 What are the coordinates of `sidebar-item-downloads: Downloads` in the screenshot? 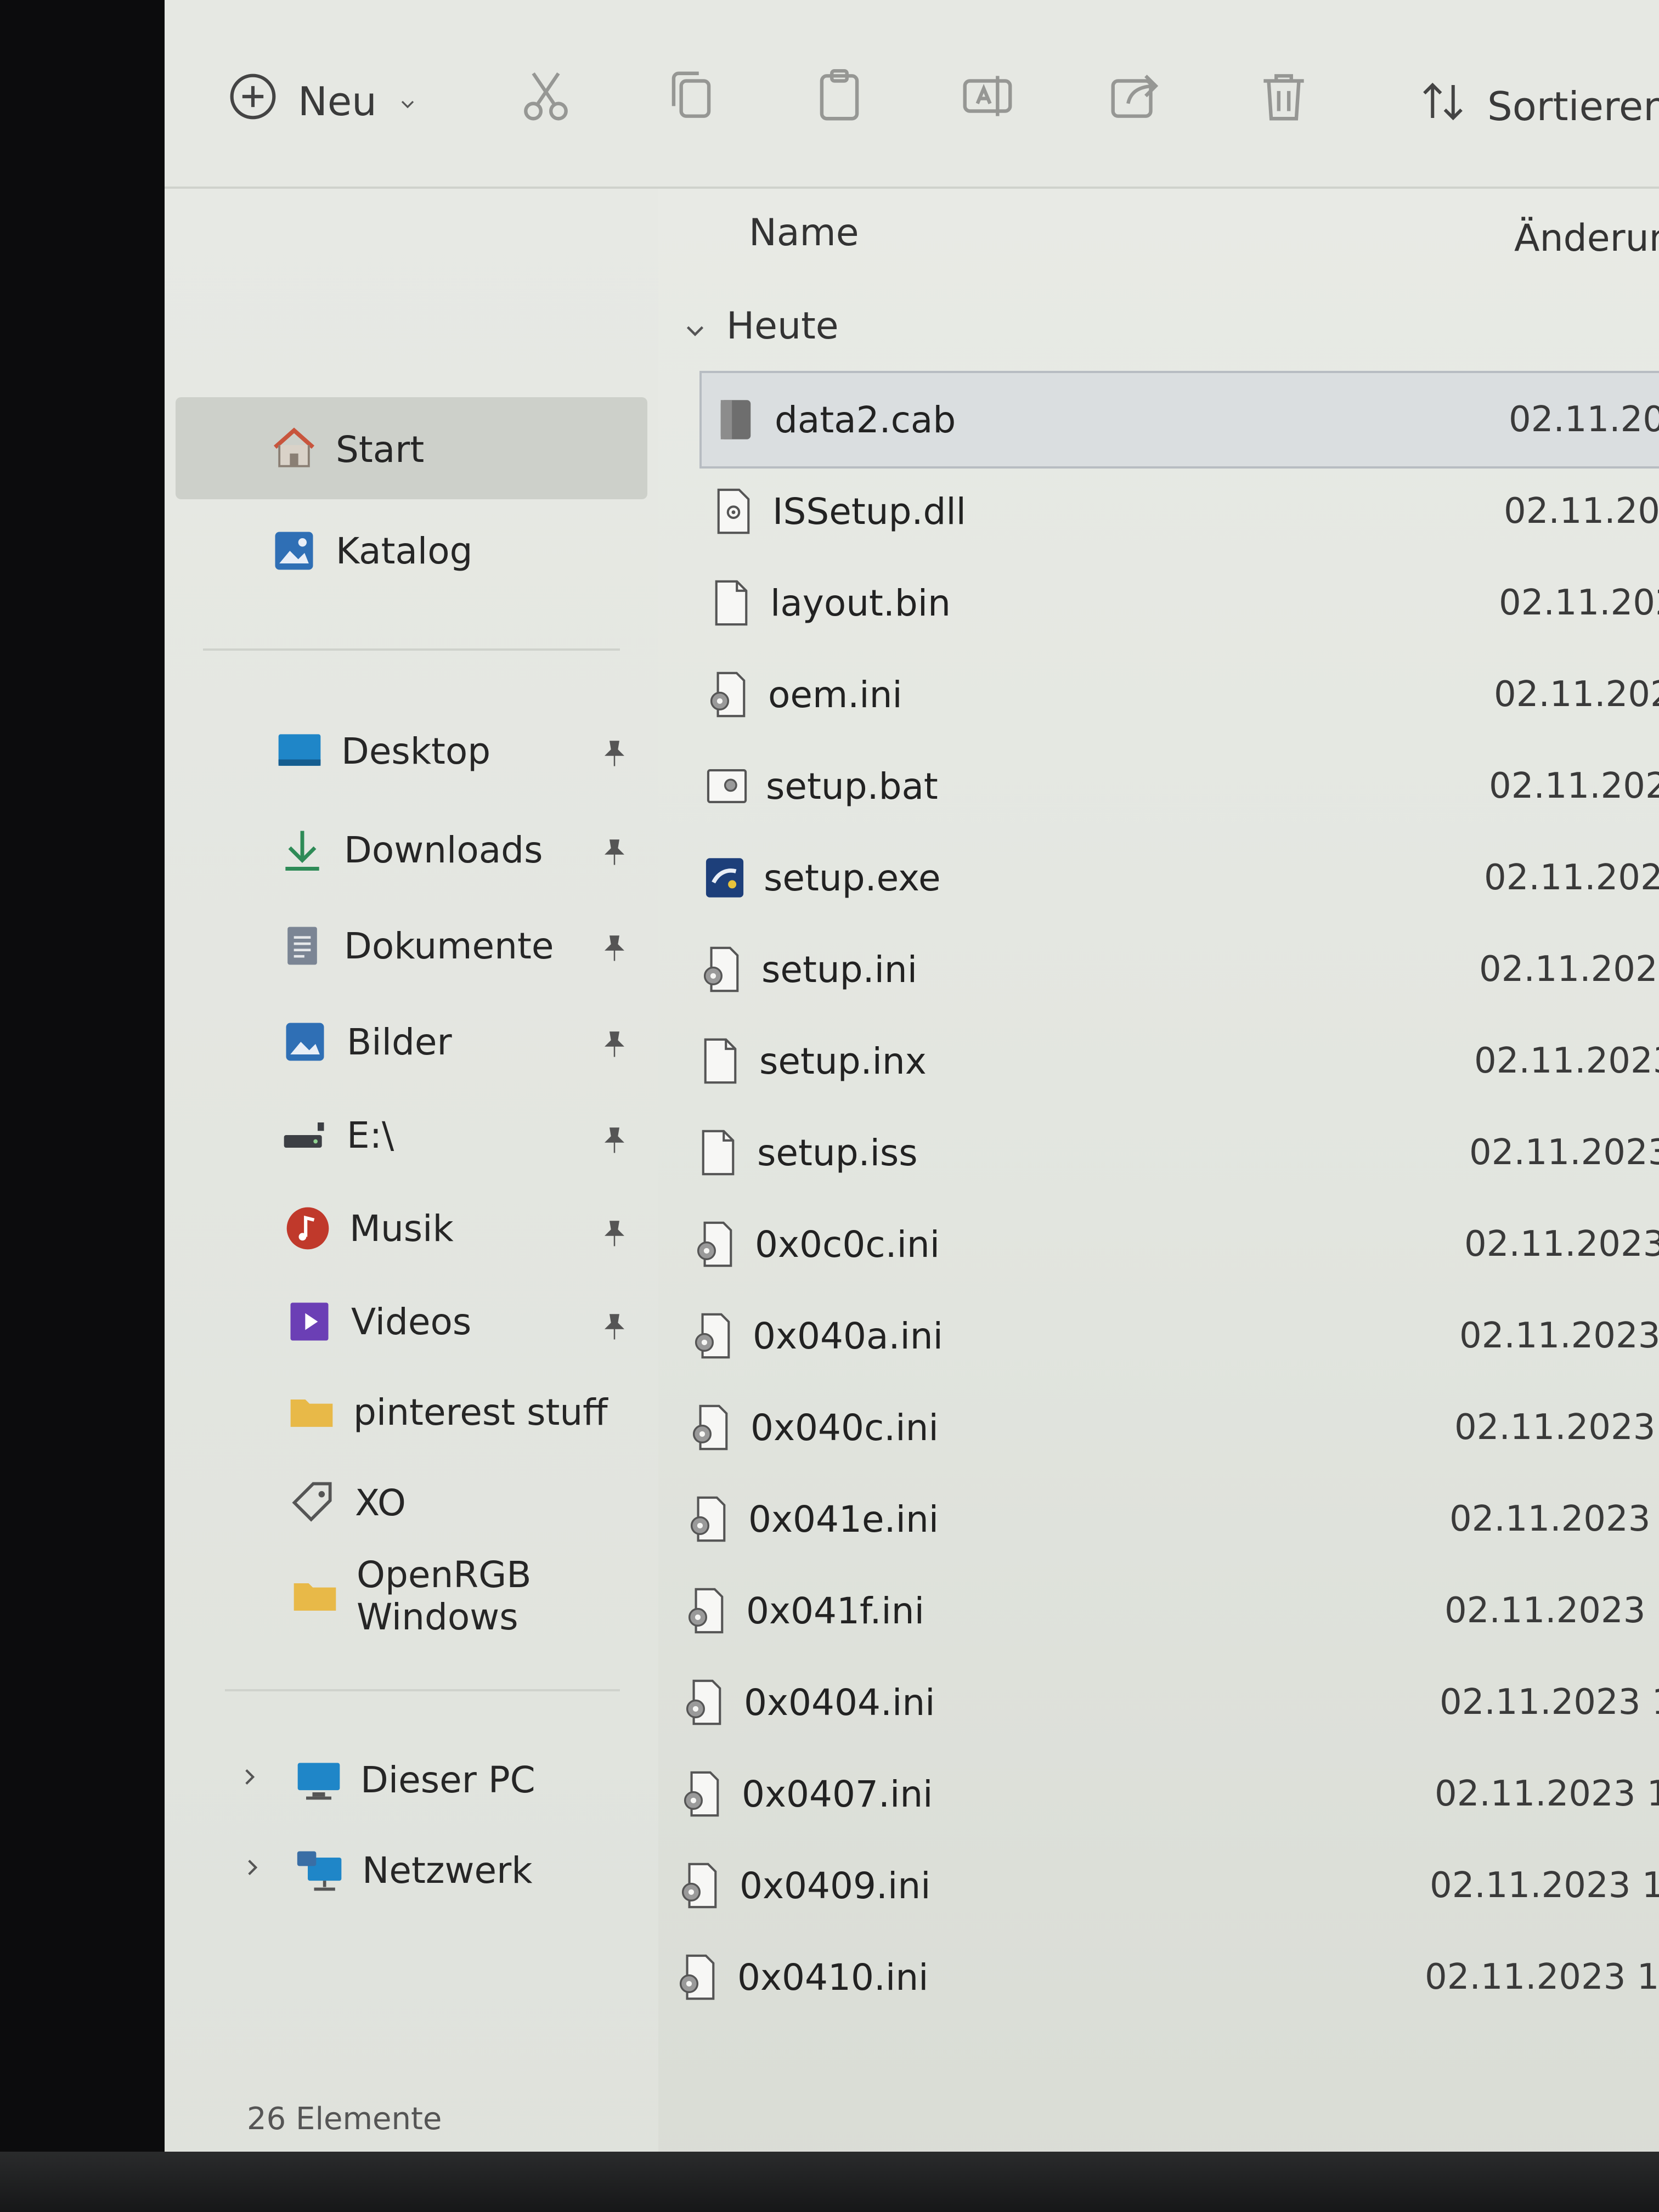 It's located at (410, 850).